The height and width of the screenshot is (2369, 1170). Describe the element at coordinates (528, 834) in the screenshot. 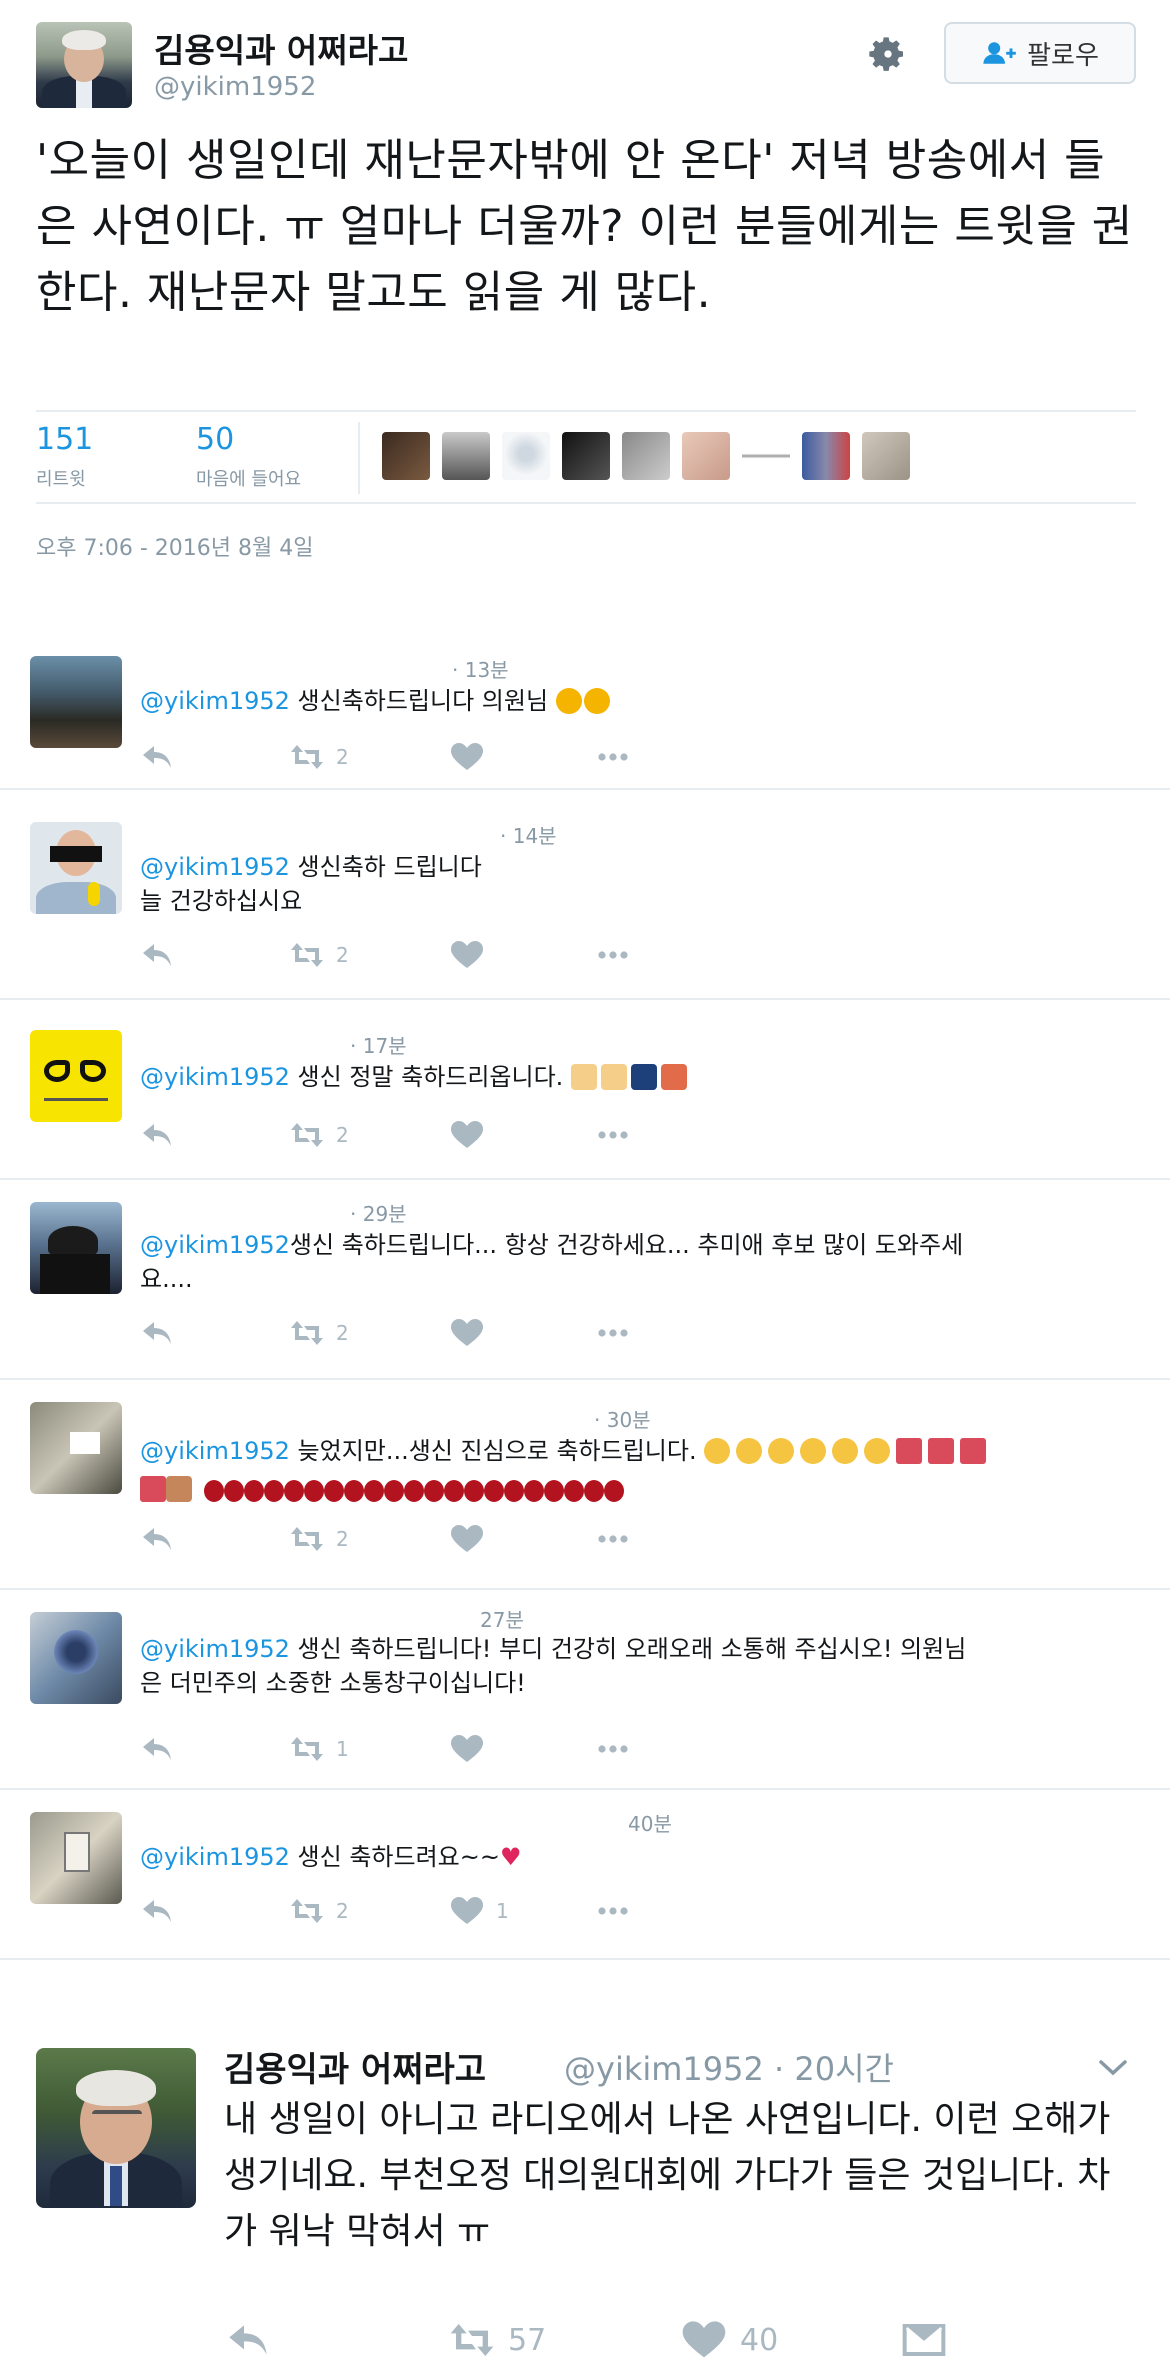

I see `reply-time: · 14분` at that location.